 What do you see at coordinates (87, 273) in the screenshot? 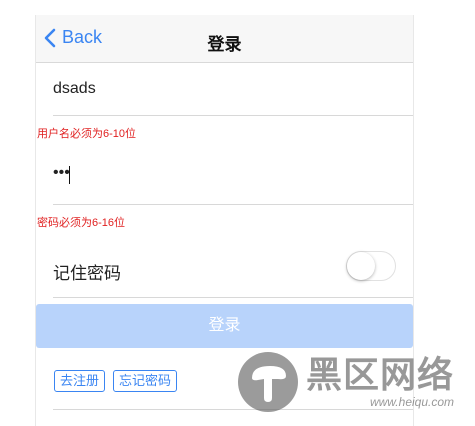
I see `remember-label: 记住密码` at bounding box center [87, 273].